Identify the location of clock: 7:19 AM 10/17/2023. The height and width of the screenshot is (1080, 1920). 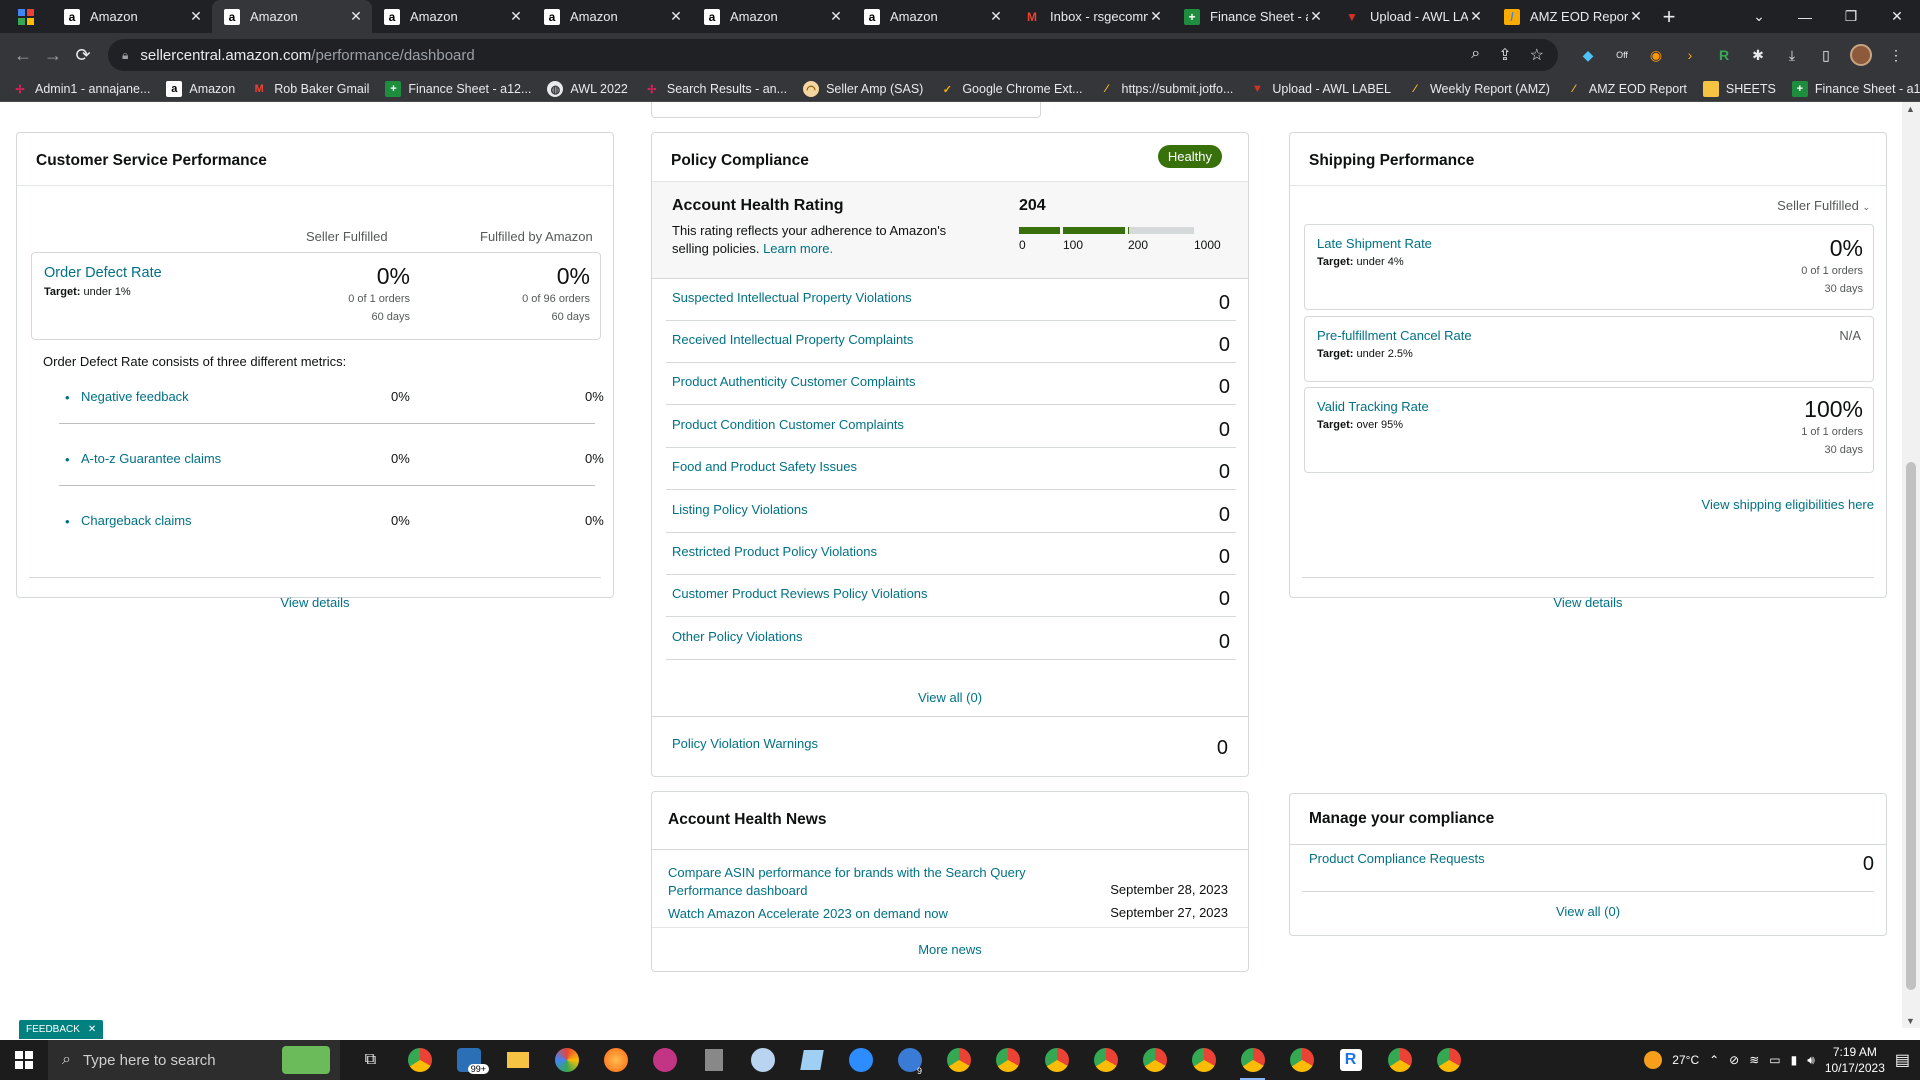
(1855, 1060).